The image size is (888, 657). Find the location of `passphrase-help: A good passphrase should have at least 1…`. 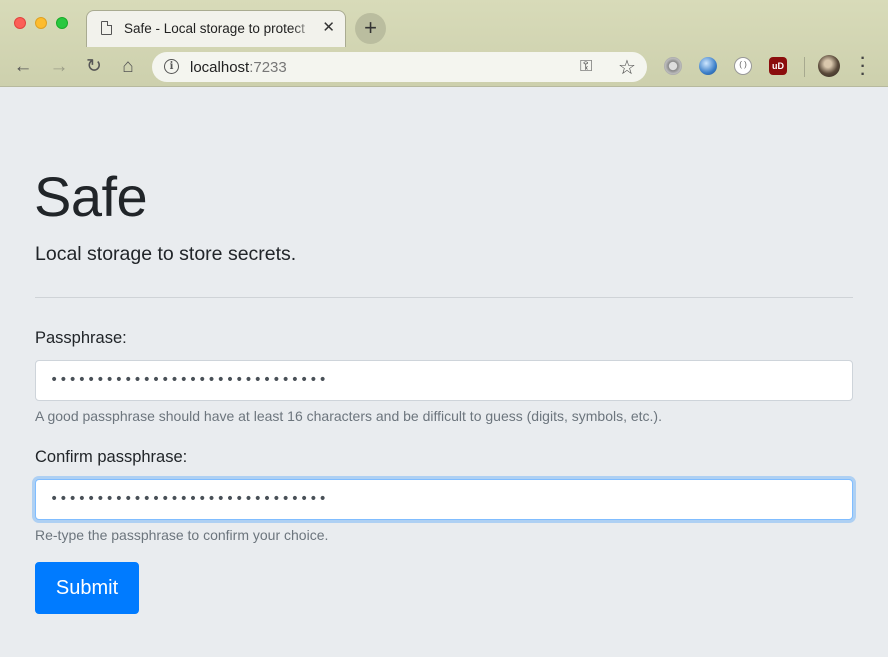

passphrase-help: A good passphrase should have at least 1… is located at coordinates (348, 416).